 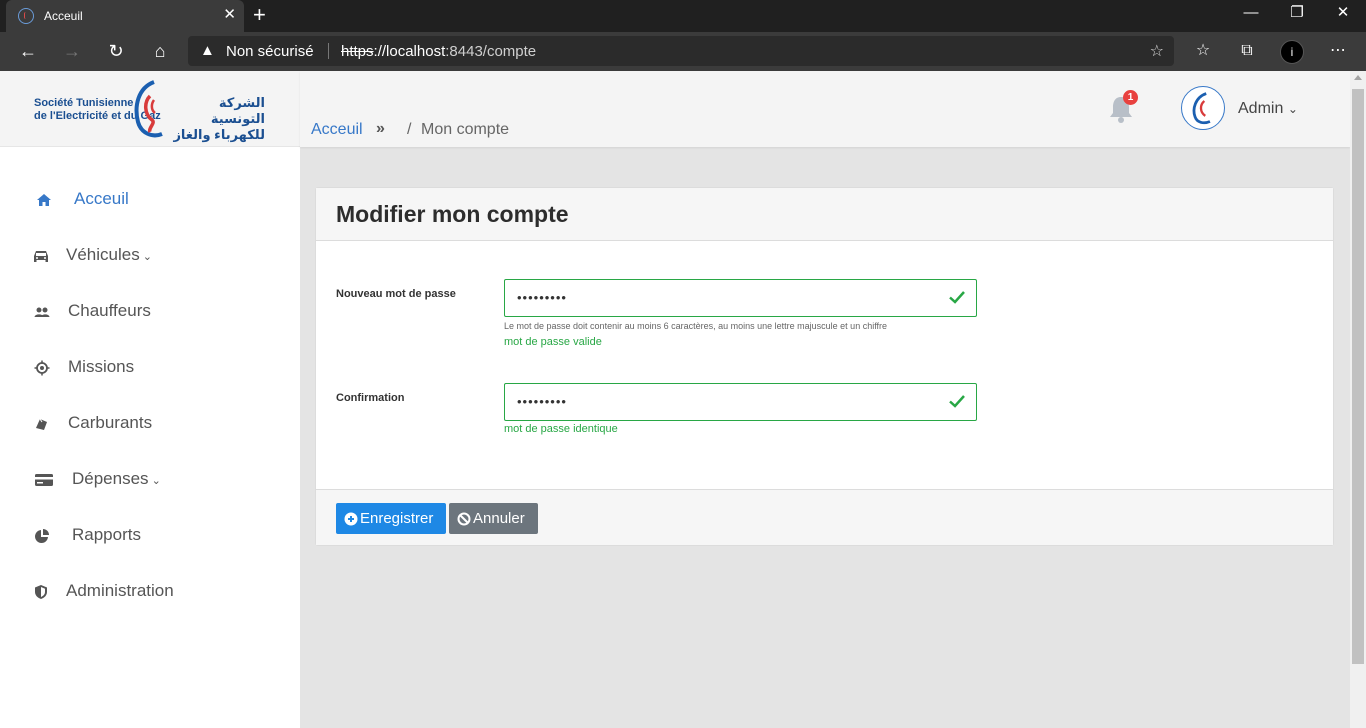 I want to click on plus-circle-icon, so click(x=351, y=519).